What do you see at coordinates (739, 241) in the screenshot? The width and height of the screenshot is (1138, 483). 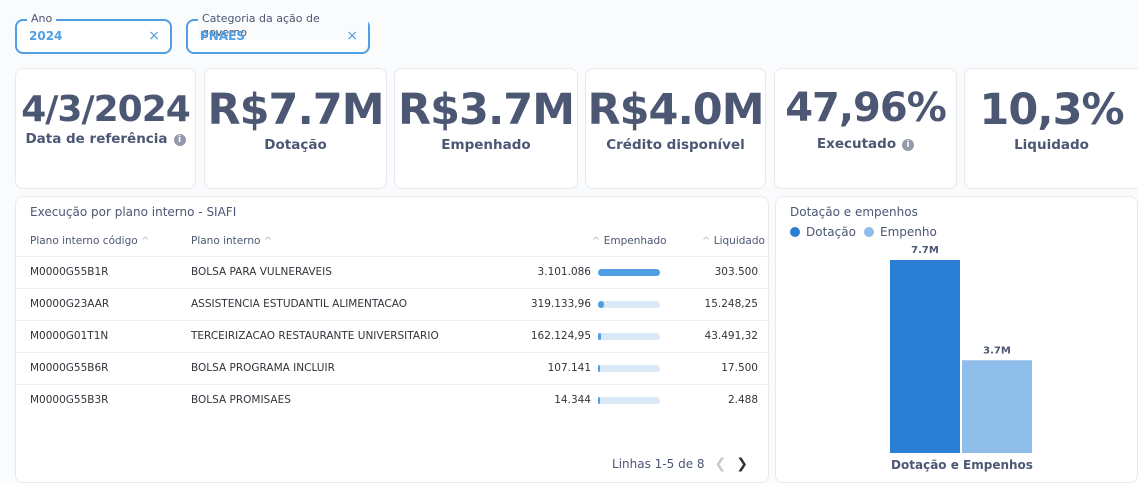 I see `column-header-label: Liquidado` at bounding box center [739, 241].